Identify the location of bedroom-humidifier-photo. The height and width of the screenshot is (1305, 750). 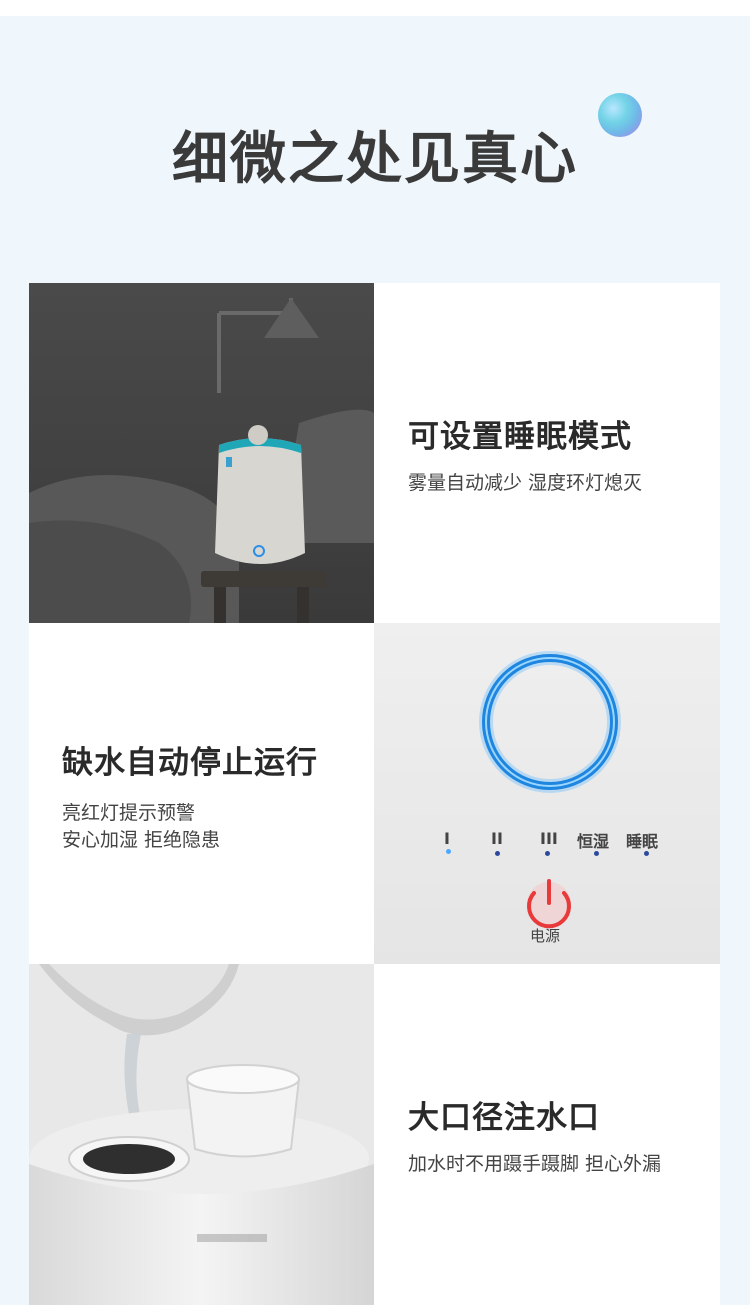
(201, 453).